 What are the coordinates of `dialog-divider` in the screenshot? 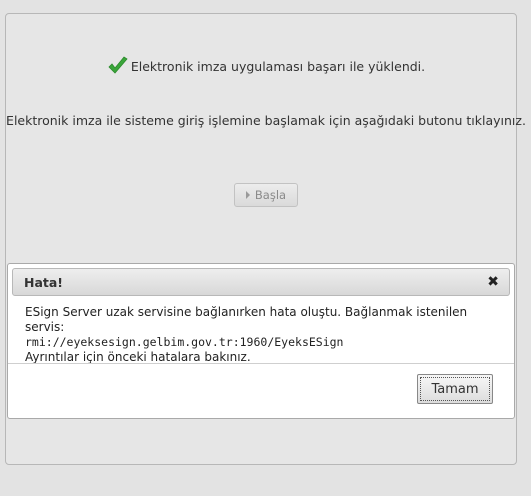 It's located at (261, 363).